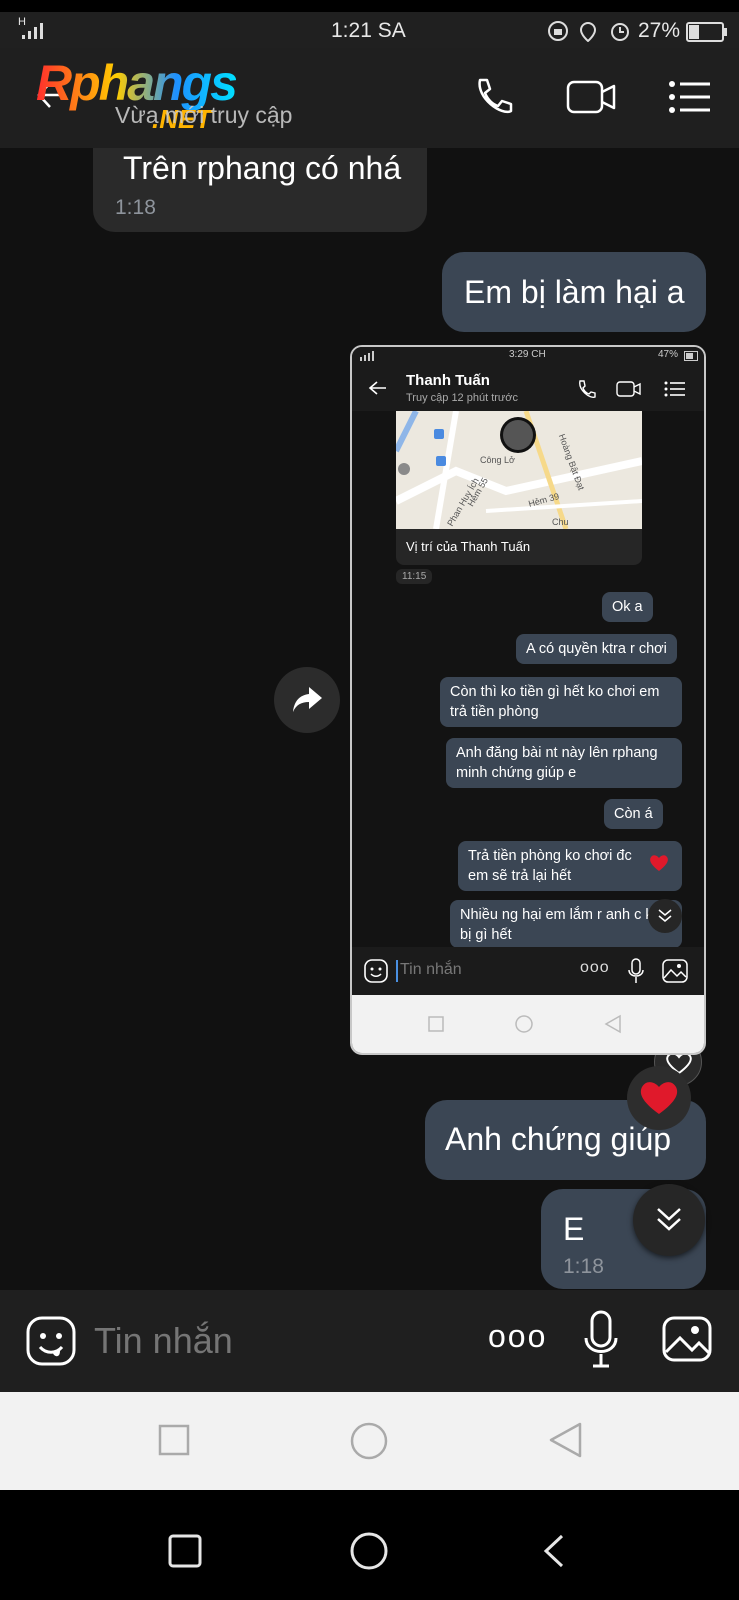  What do you see at coordinates (528, 388) in the screenshot?
I see `mini-header: Thanh Tuấn Truy cập 12 phút trước` at bounding box center [528, 388].